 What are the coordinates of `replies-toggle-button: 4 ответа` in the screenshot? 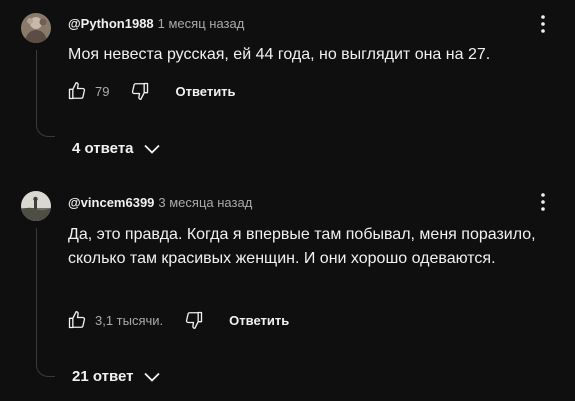 It's located at (116, 148).